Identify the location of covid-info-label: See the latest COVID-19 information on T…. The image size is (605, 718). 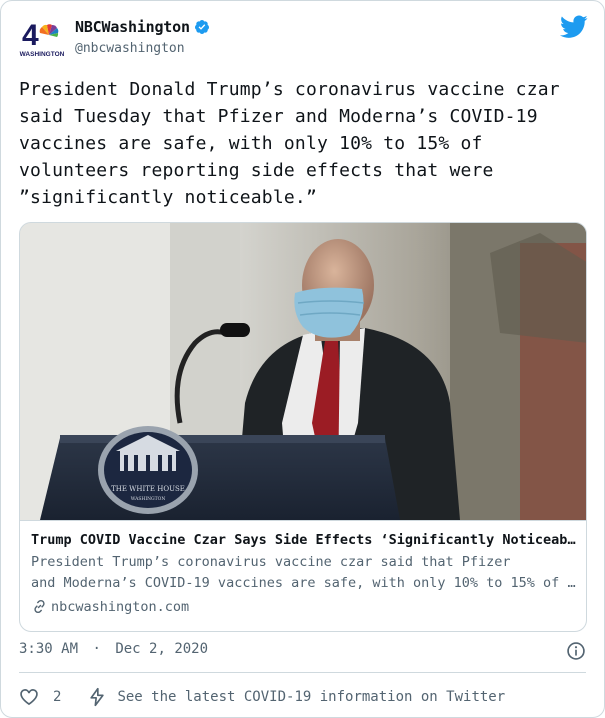
(311, 697).